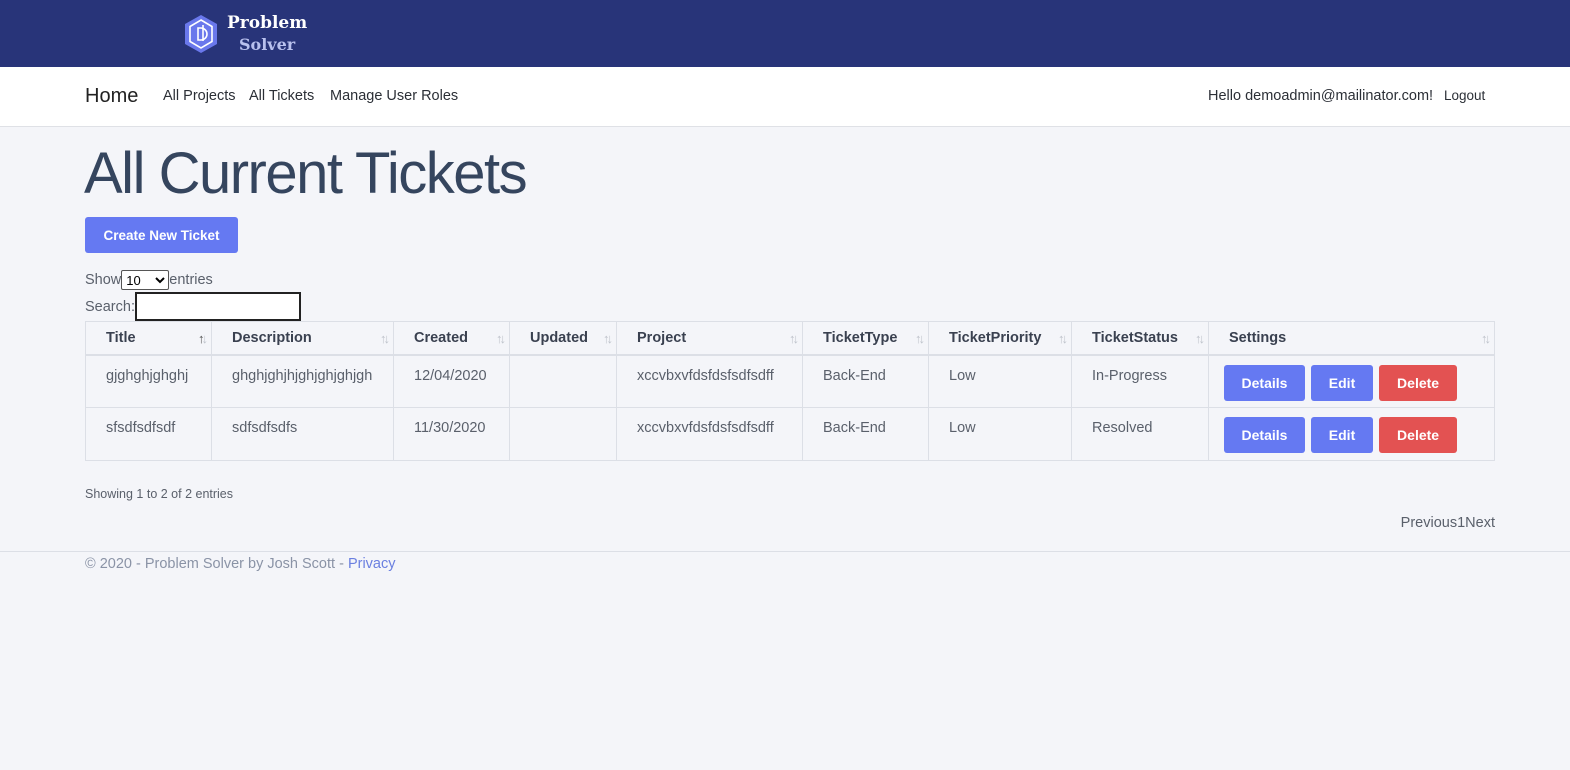 The height and width of the screenshot is (770, 1570). I want to click on table-search-input, so click(217, 306).